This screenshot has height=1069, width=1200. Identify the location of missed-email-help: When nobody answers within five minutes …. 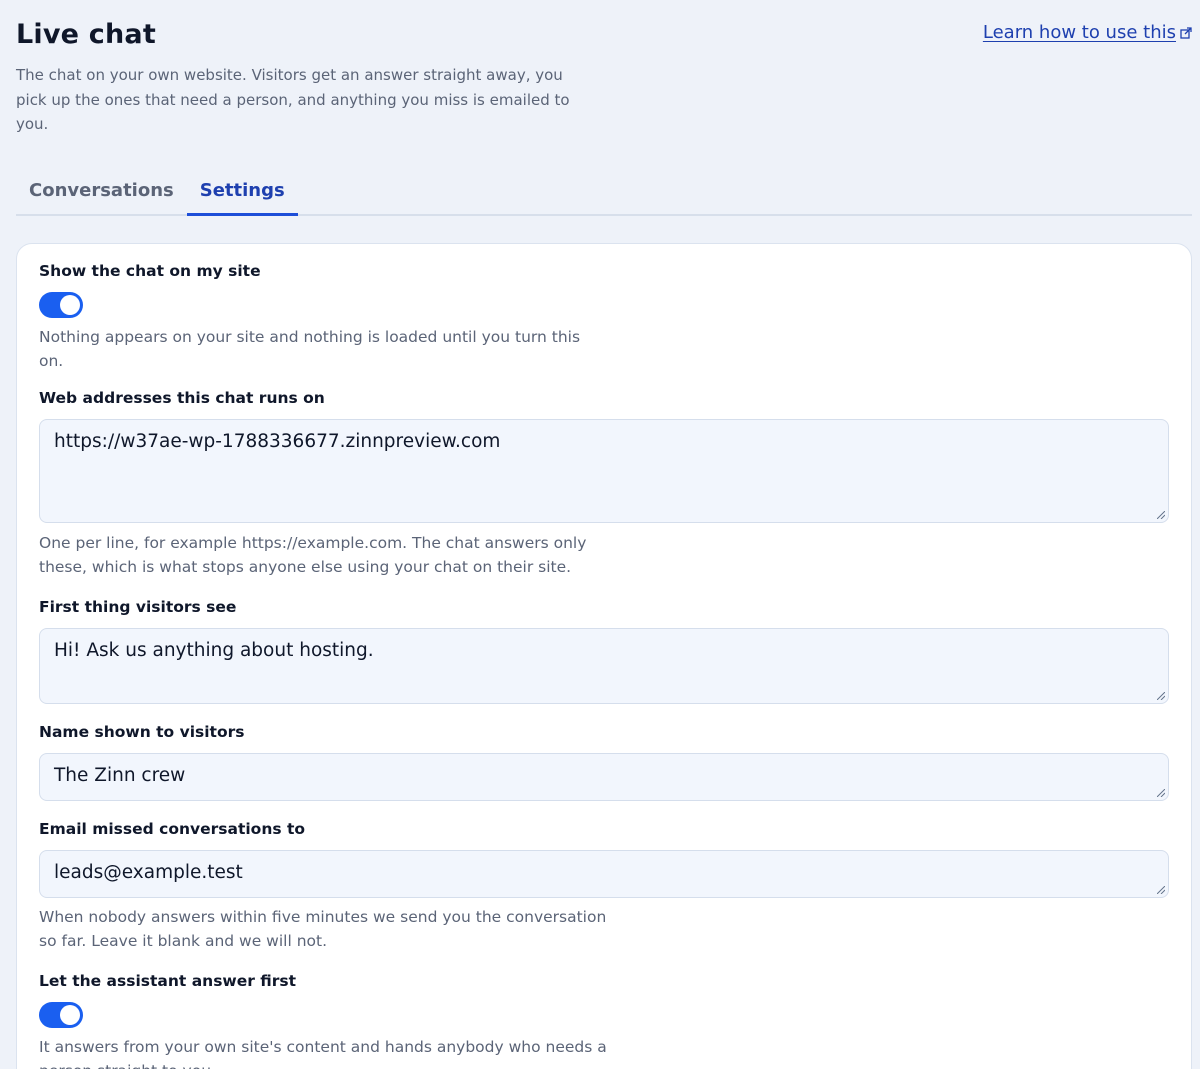
(323, 929).